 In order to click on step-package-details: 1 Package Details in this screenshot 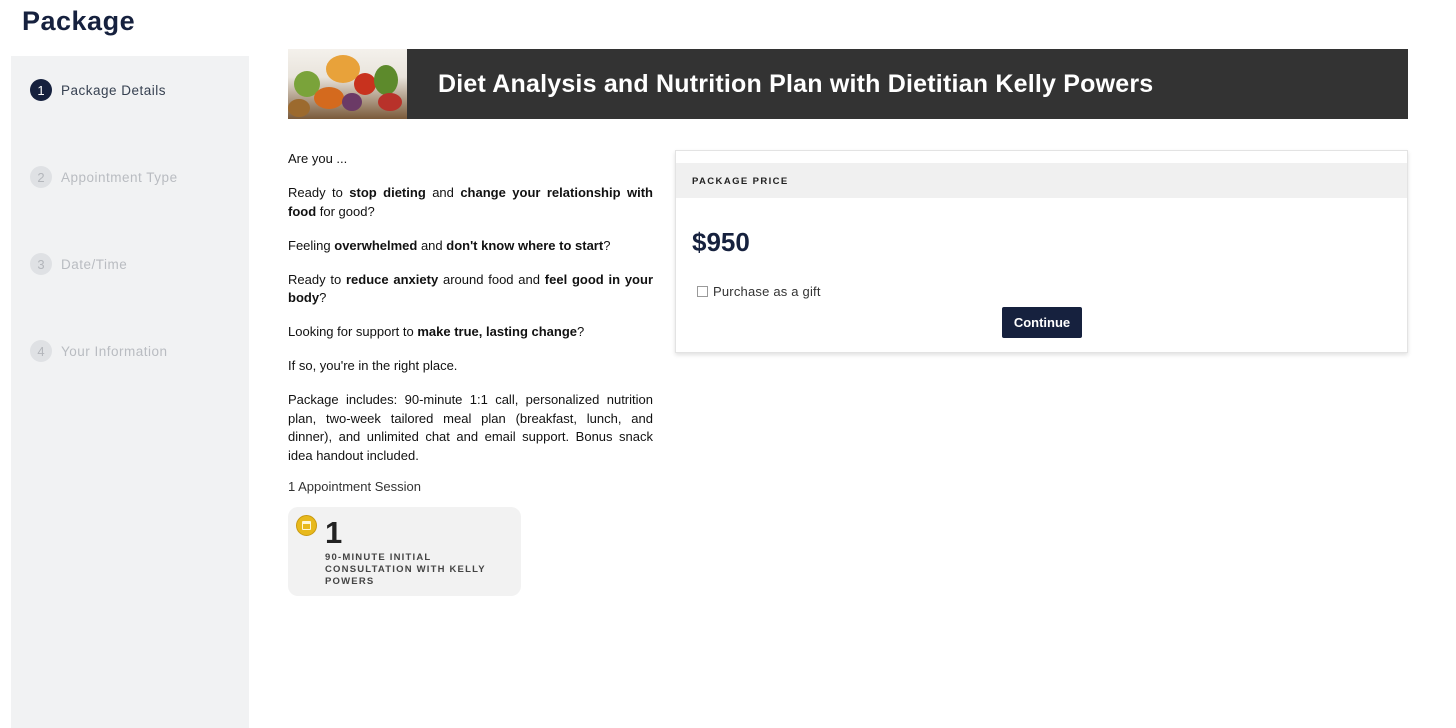, I will do `click(98, 90)`.